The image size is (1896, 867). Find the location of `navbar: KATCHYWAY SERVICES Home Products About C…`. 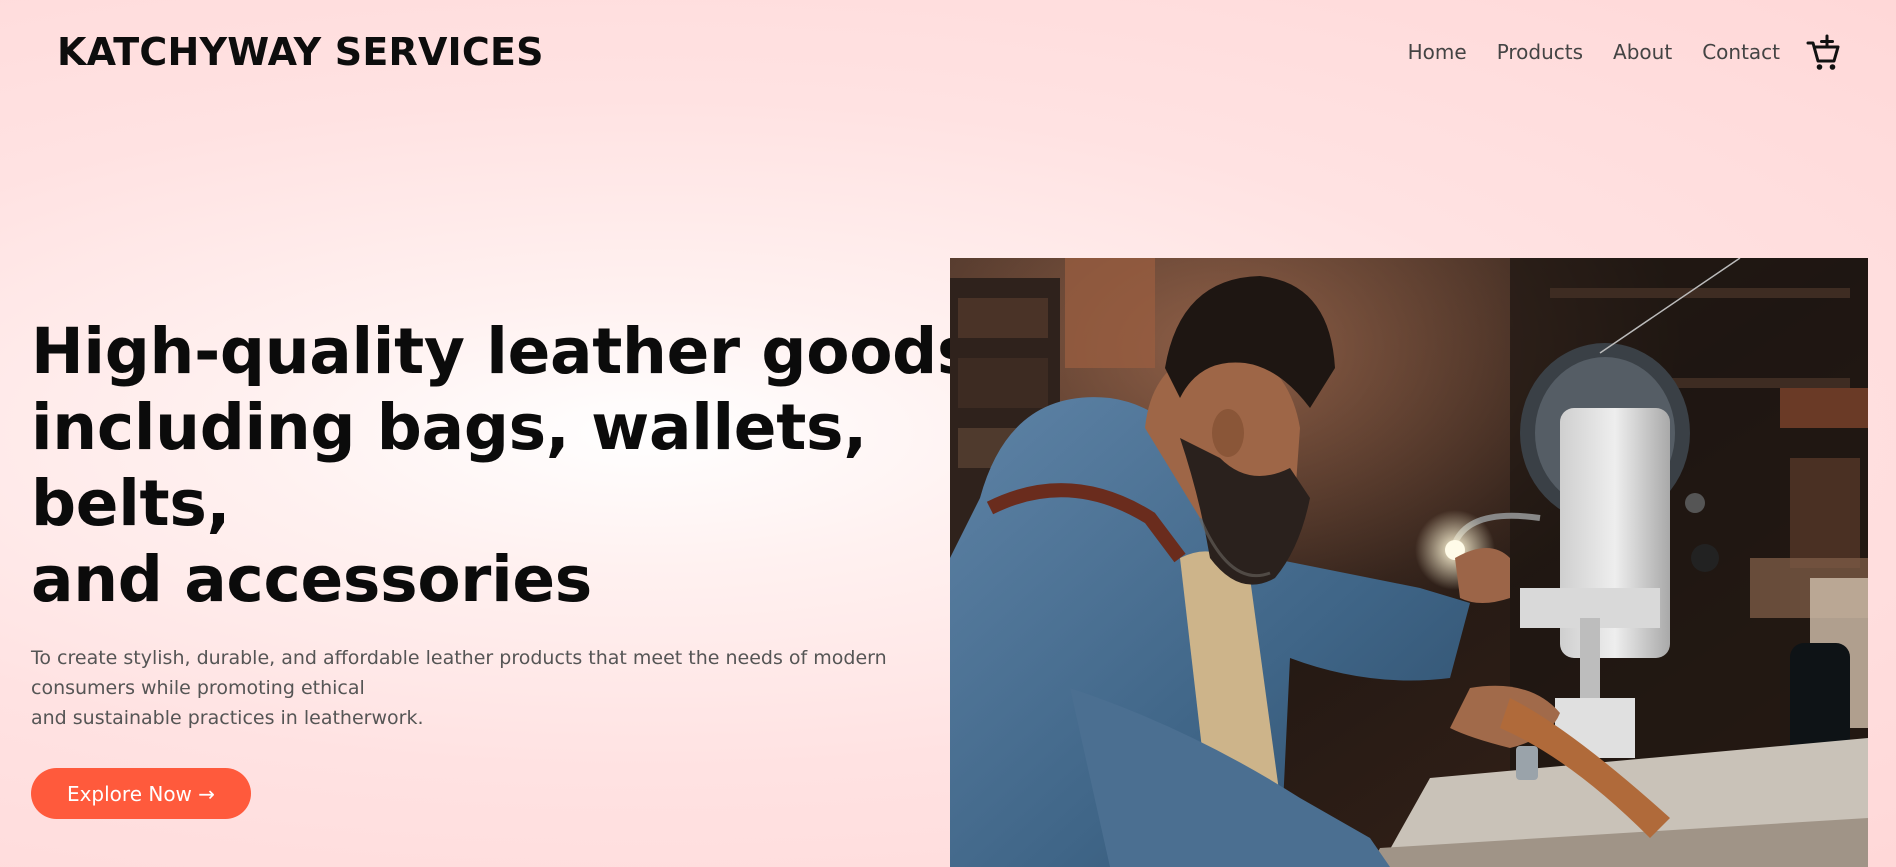

navbar: KATCHYWAY SERVICES Home Products About C… is located at coordinates (948, 53).